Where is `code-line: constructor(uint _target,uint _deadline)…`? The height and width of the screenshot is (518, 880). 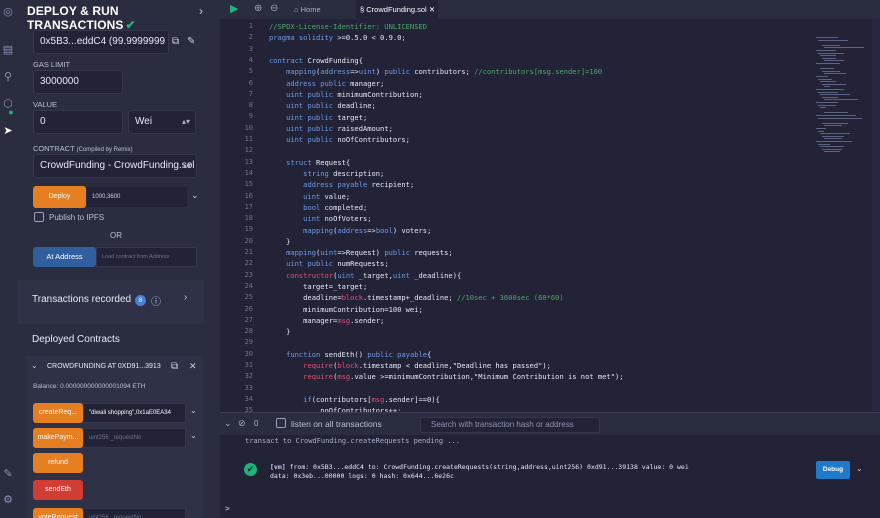 code-line: constructor(uint _target,uint _deadline)… is located at coordinates (374, 275).